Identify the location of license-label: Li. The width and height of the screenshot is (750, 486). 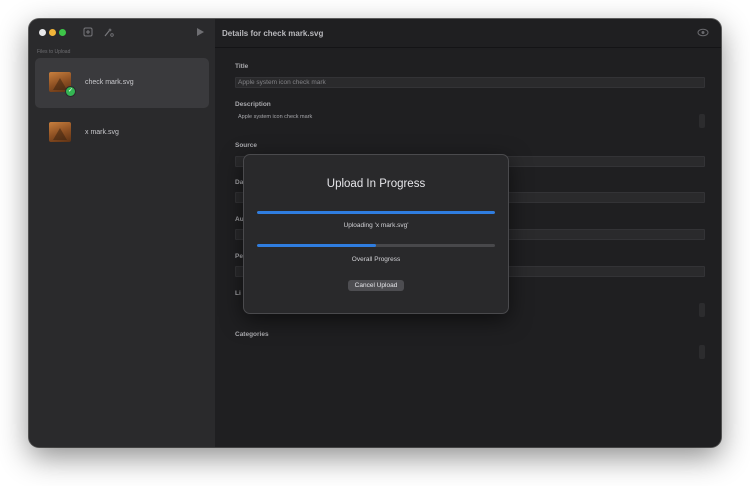
(238, 293).